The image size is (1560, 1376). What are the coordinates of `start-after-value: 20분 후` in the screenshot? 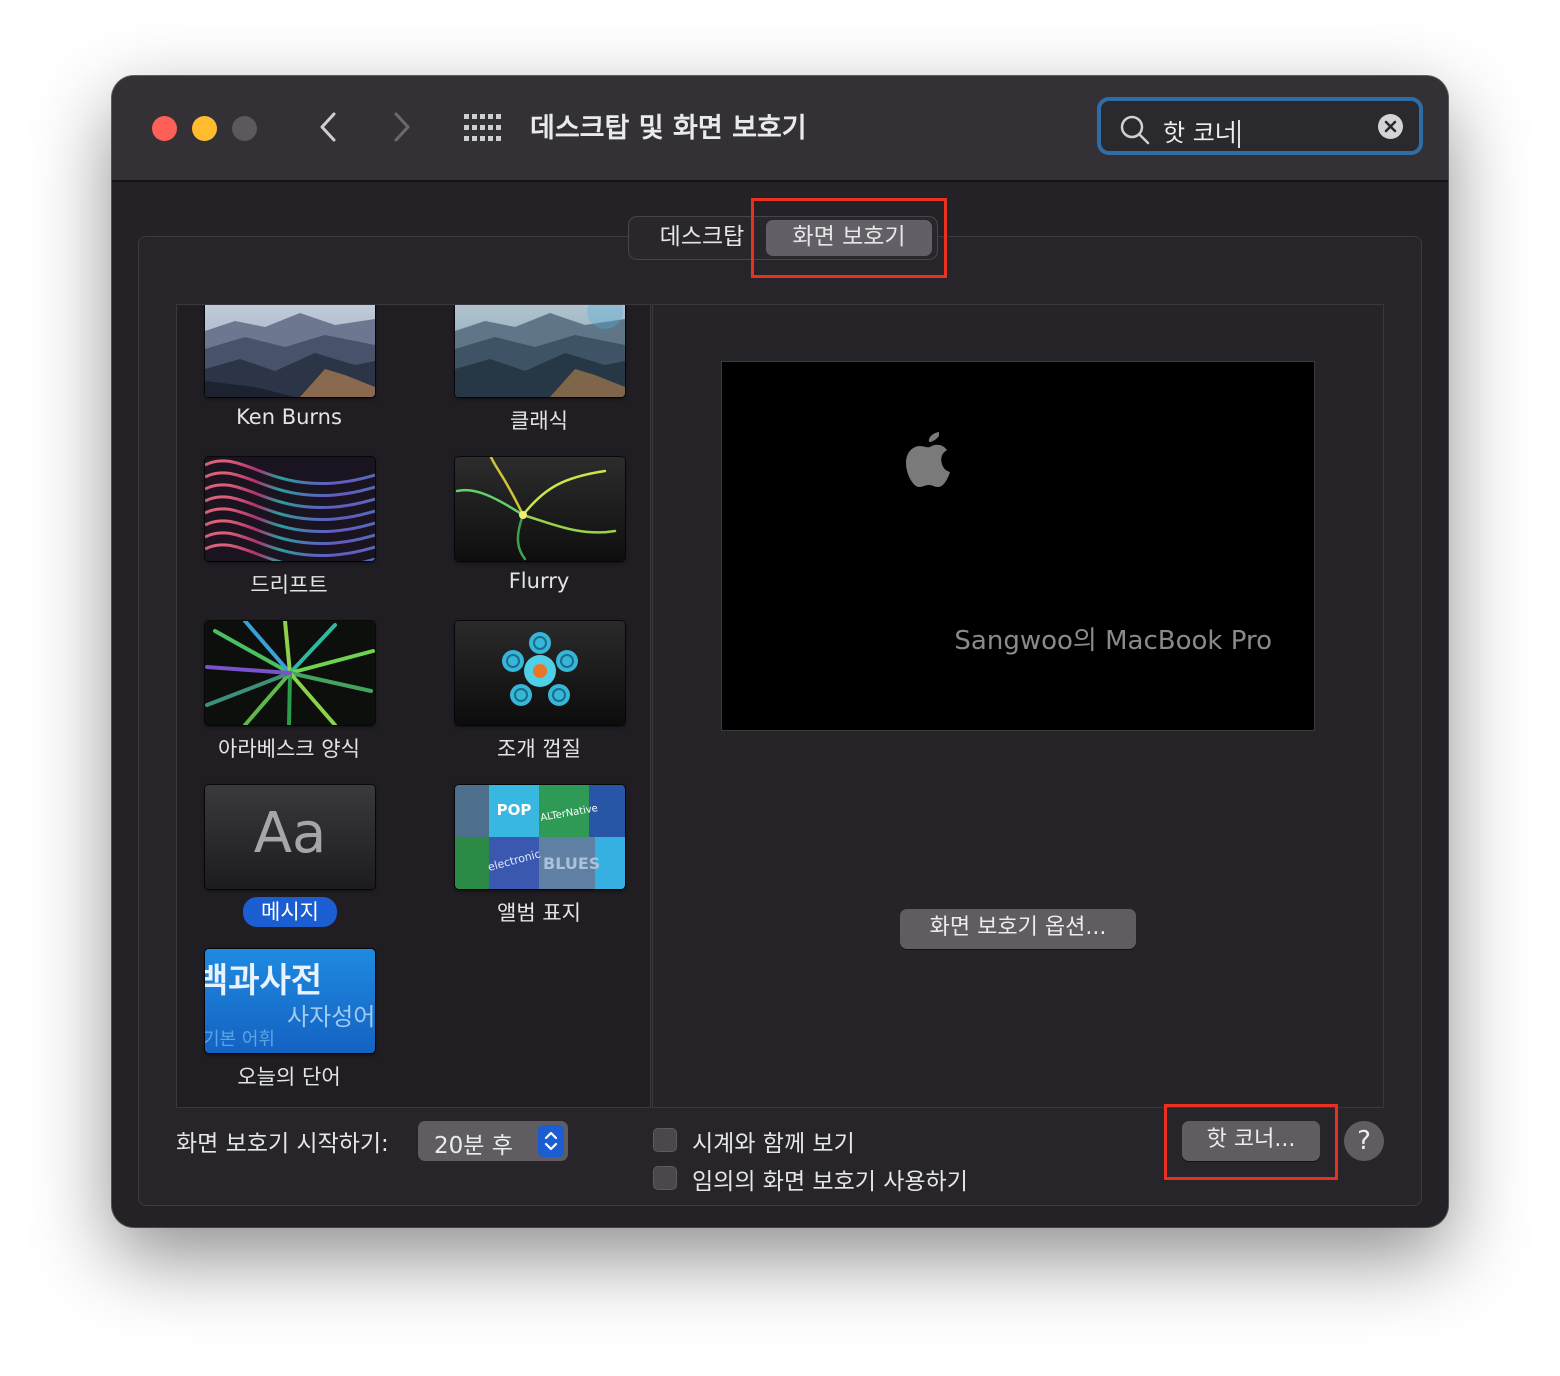 It's located at (473, 1146).